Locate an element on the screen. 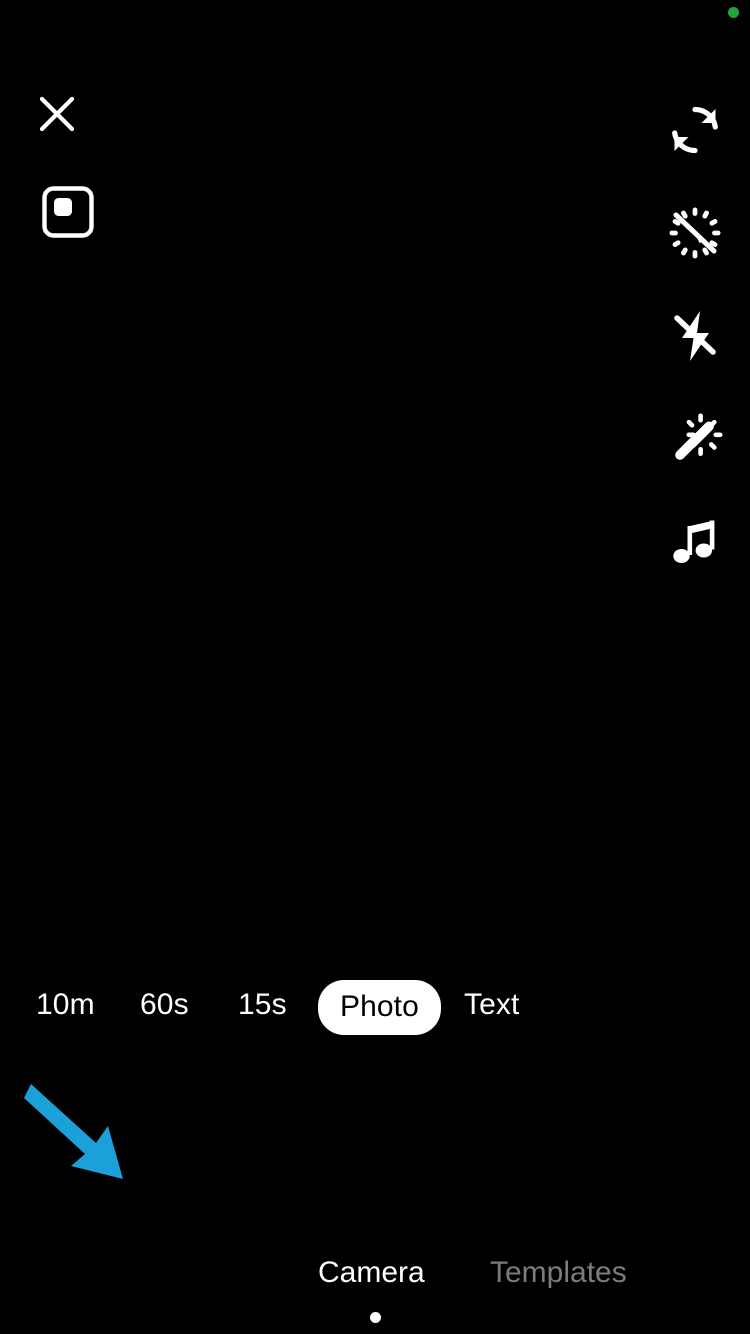 This screenshot has width=750, height=1334. mode-60s: 60s is located at coordinates (164, 1005).